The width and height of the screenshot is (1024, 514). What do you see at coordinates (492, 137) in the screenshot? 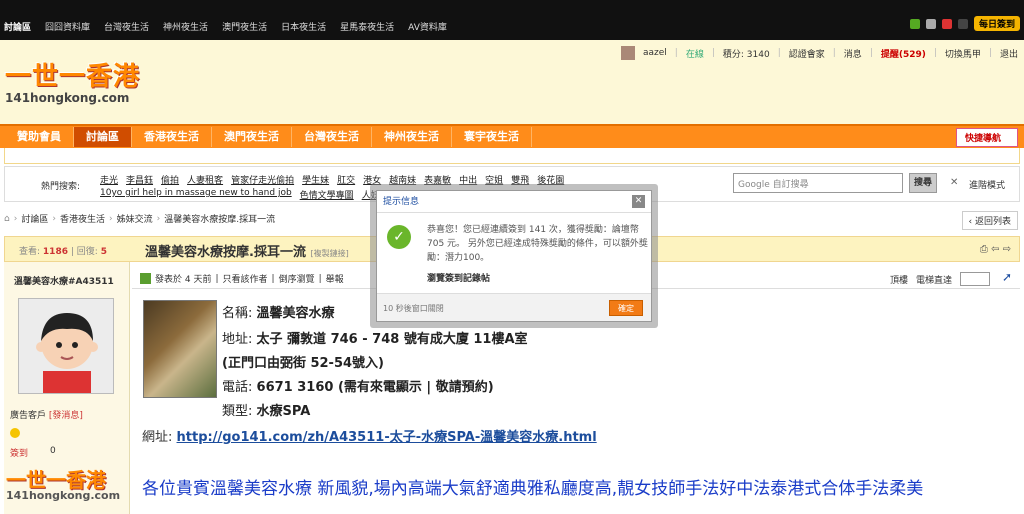
I see `main-nav-item: 寰宇夜生活` at bounding box center [492, 137].